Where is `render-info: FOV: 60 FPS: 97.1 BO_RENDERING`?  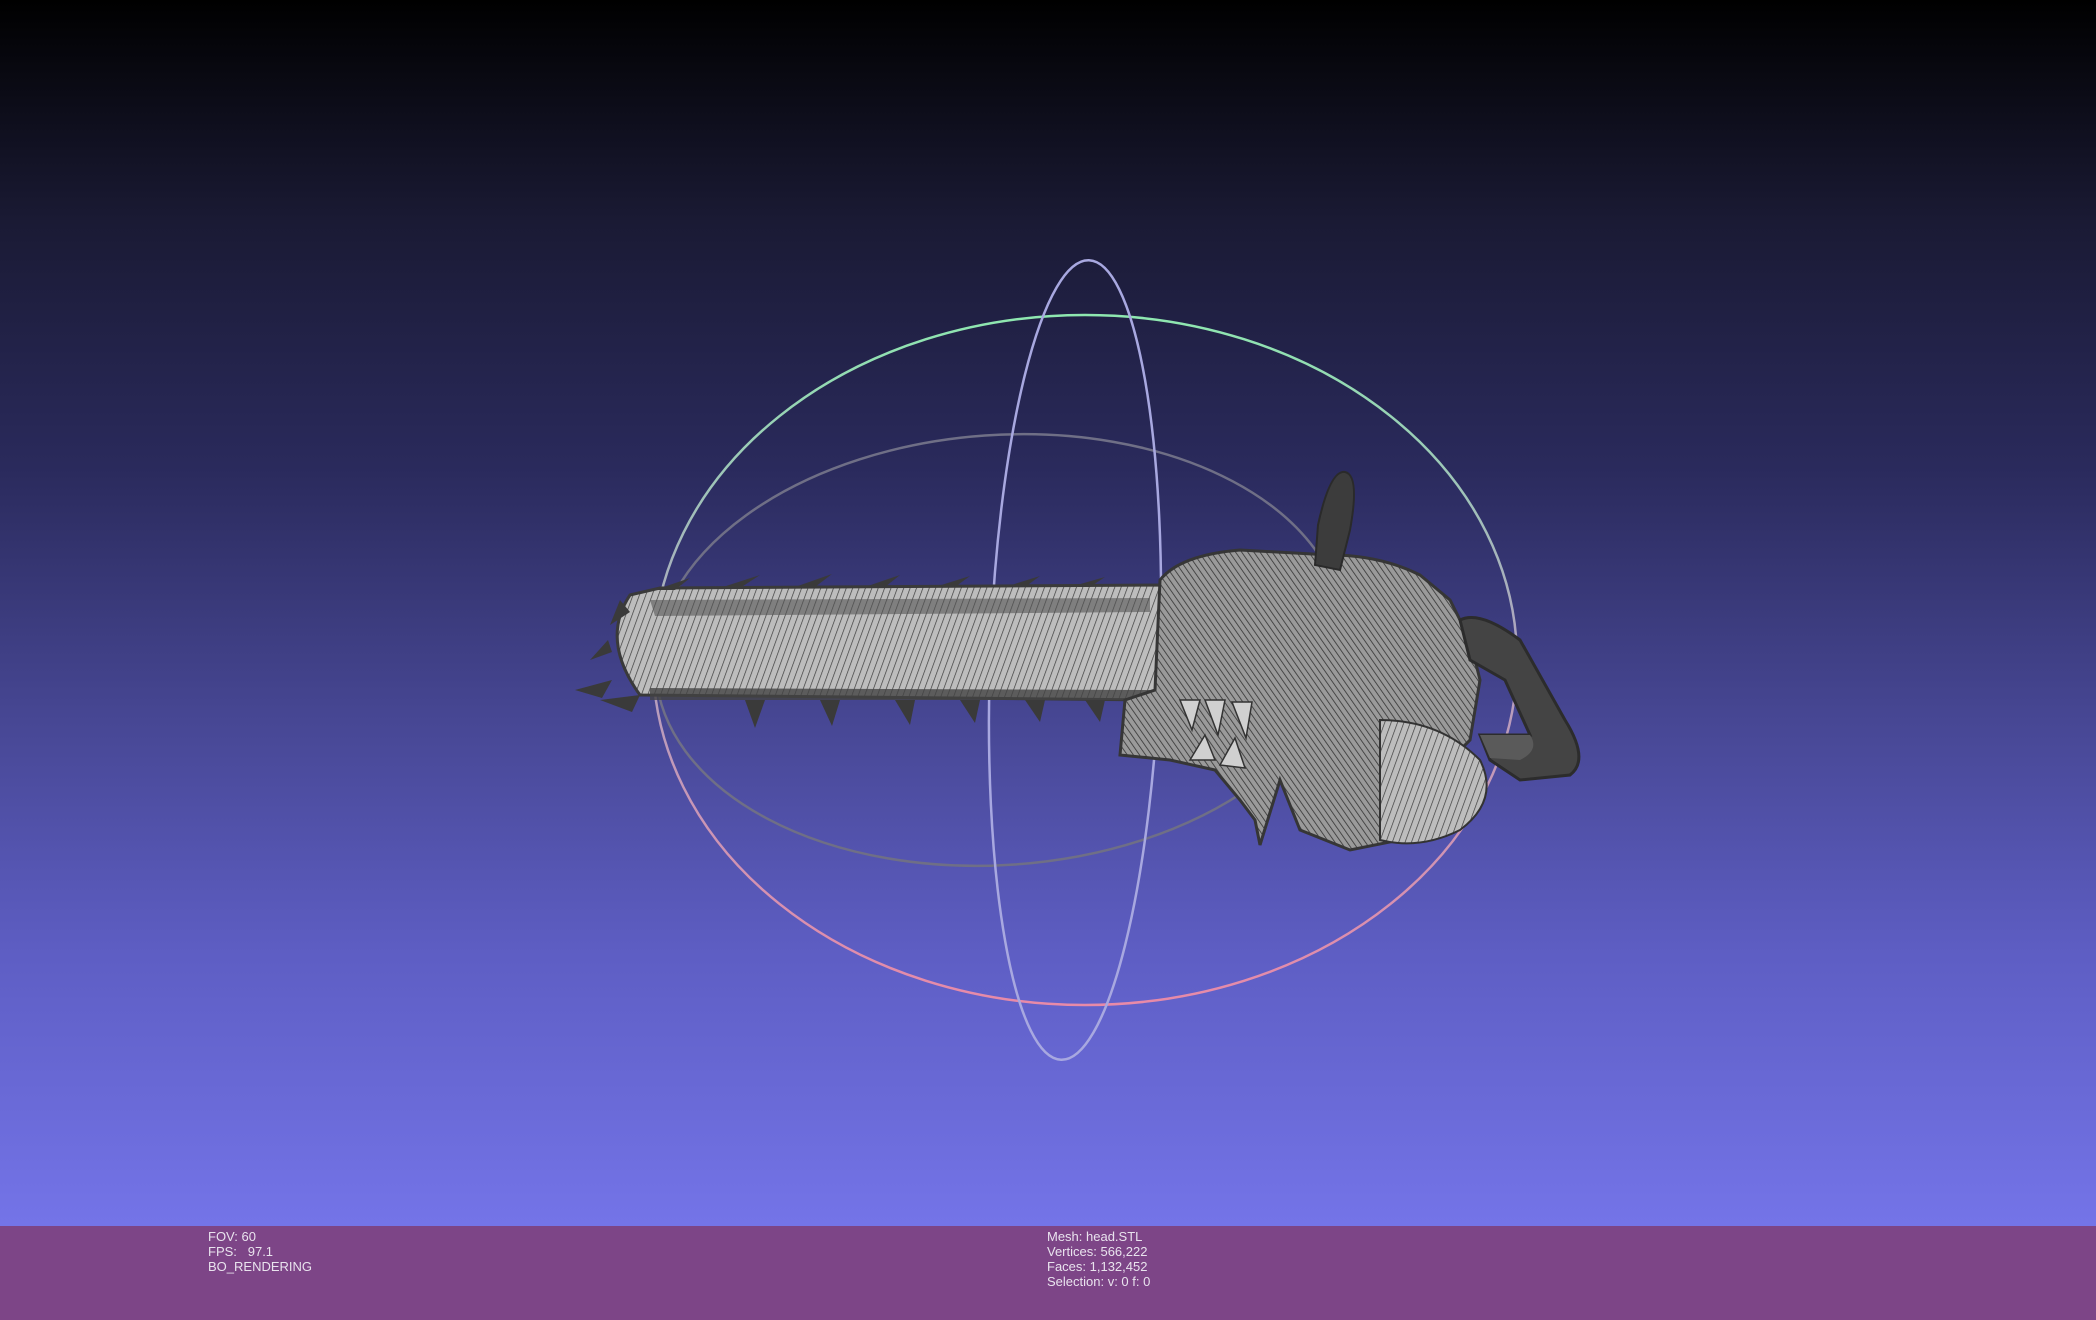 render-info: FOV: 60 FPS: 97.1 BO_RENDERING is located at coordinates (260, 1251).